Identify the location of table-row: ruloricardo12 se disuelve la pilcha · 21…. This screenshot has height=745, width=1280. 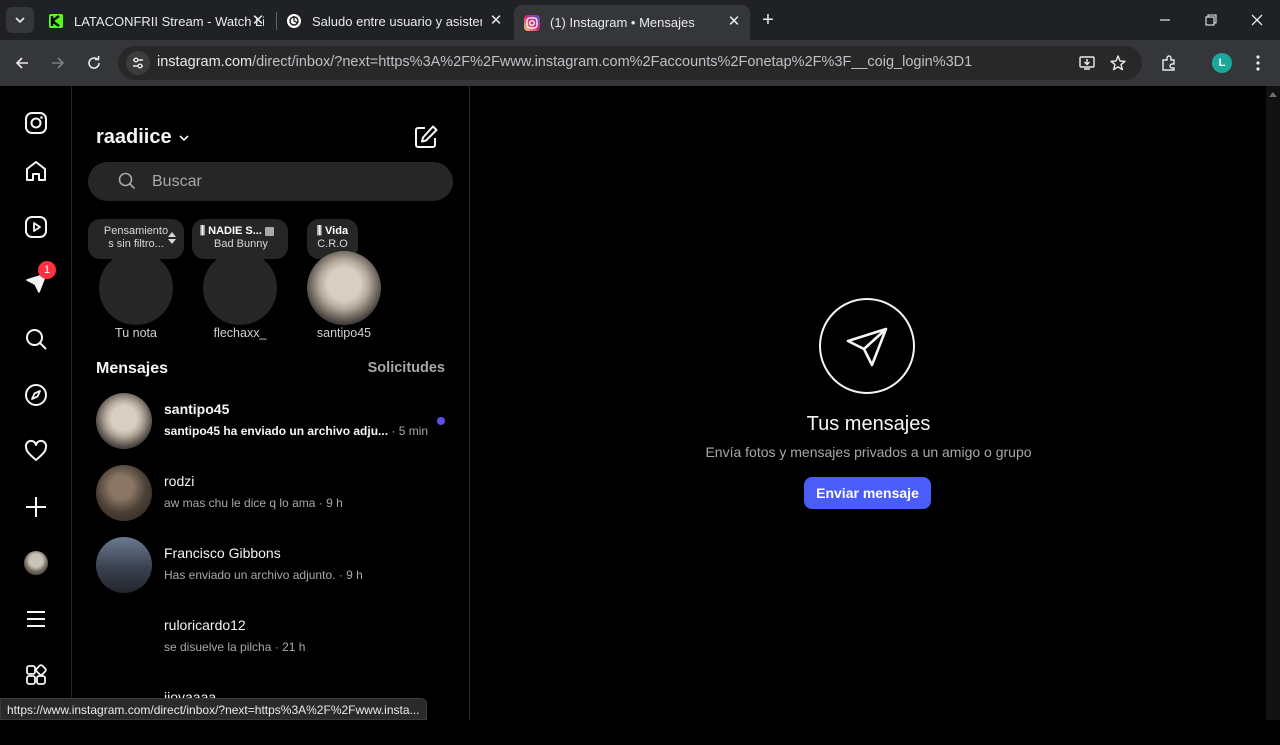
(271, 637).